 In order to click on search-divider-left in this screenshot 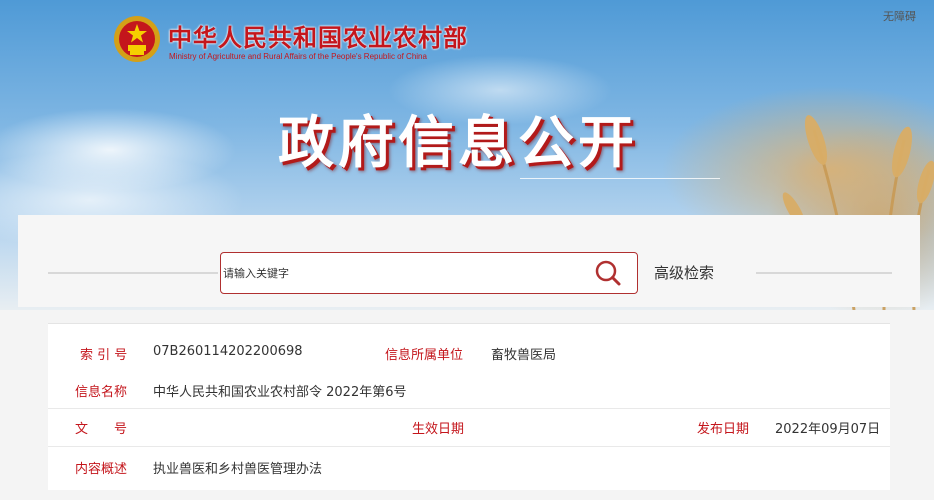, I will do `click(133, 273)`.